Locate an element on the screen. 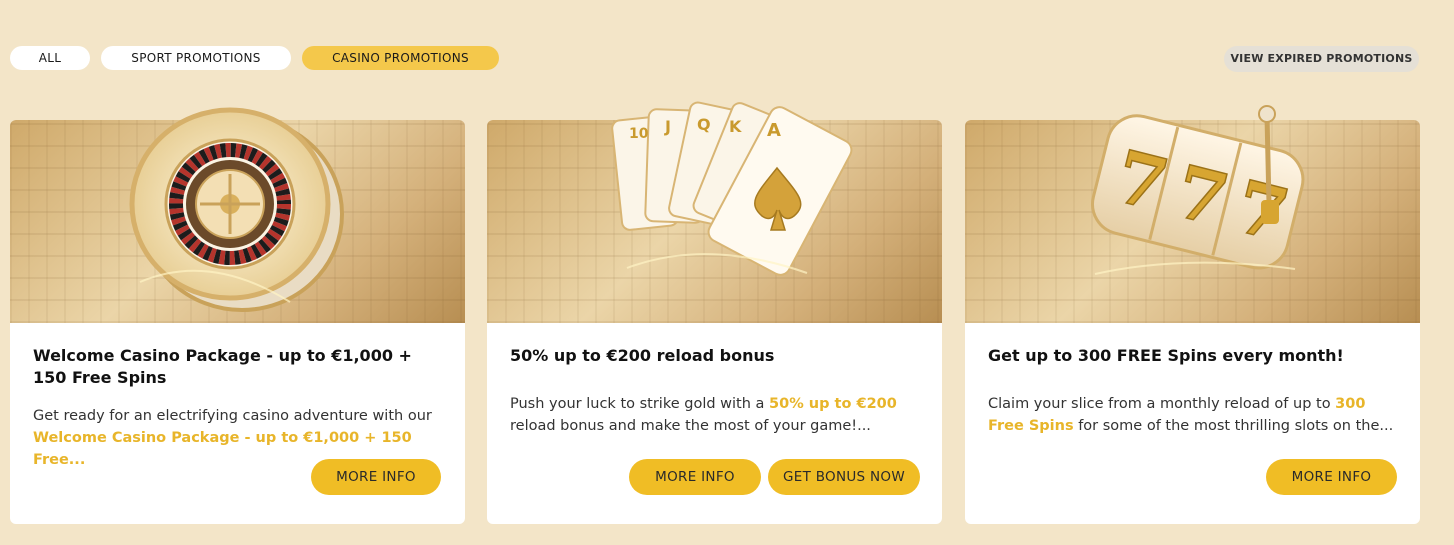  svg-text: K is located at coordinates (735, 126).